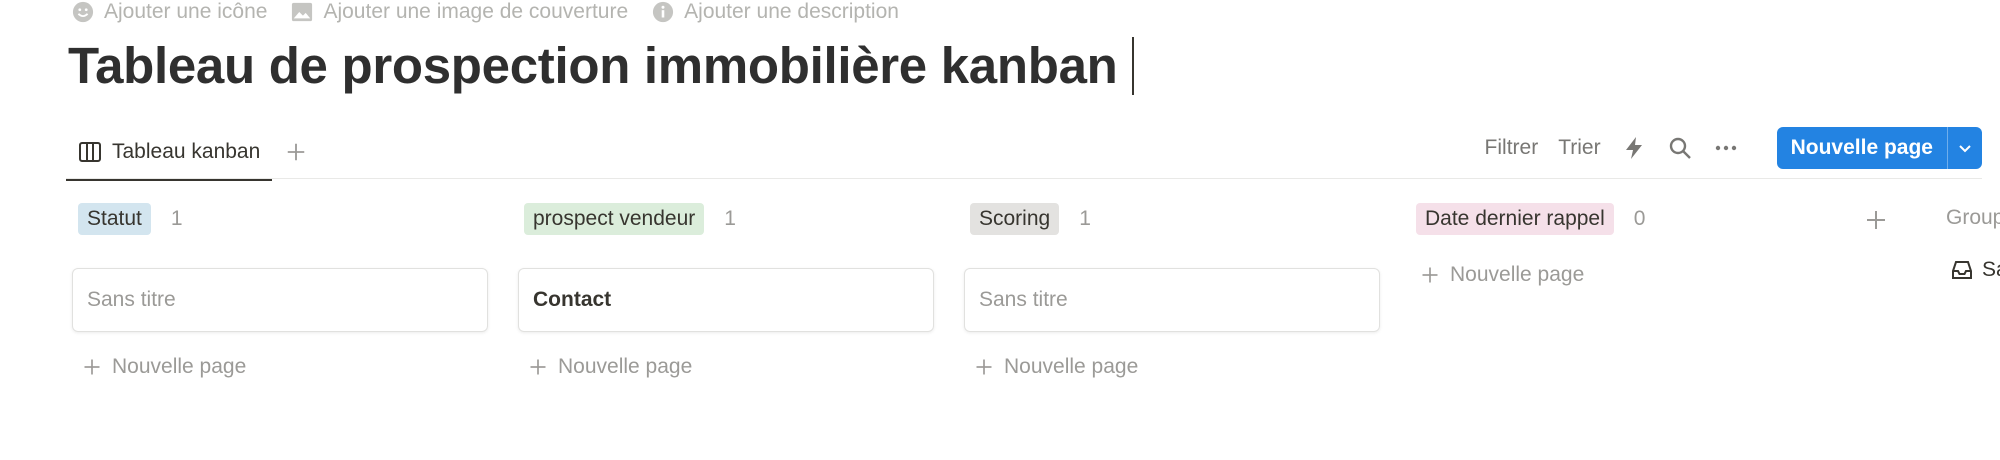 This screenshot has height=460, width=2000. What do you see at coordinates (791, 11) in the screenshot?
I see `add-description-label: Ajouter une description` at bounding box center [791, 11].